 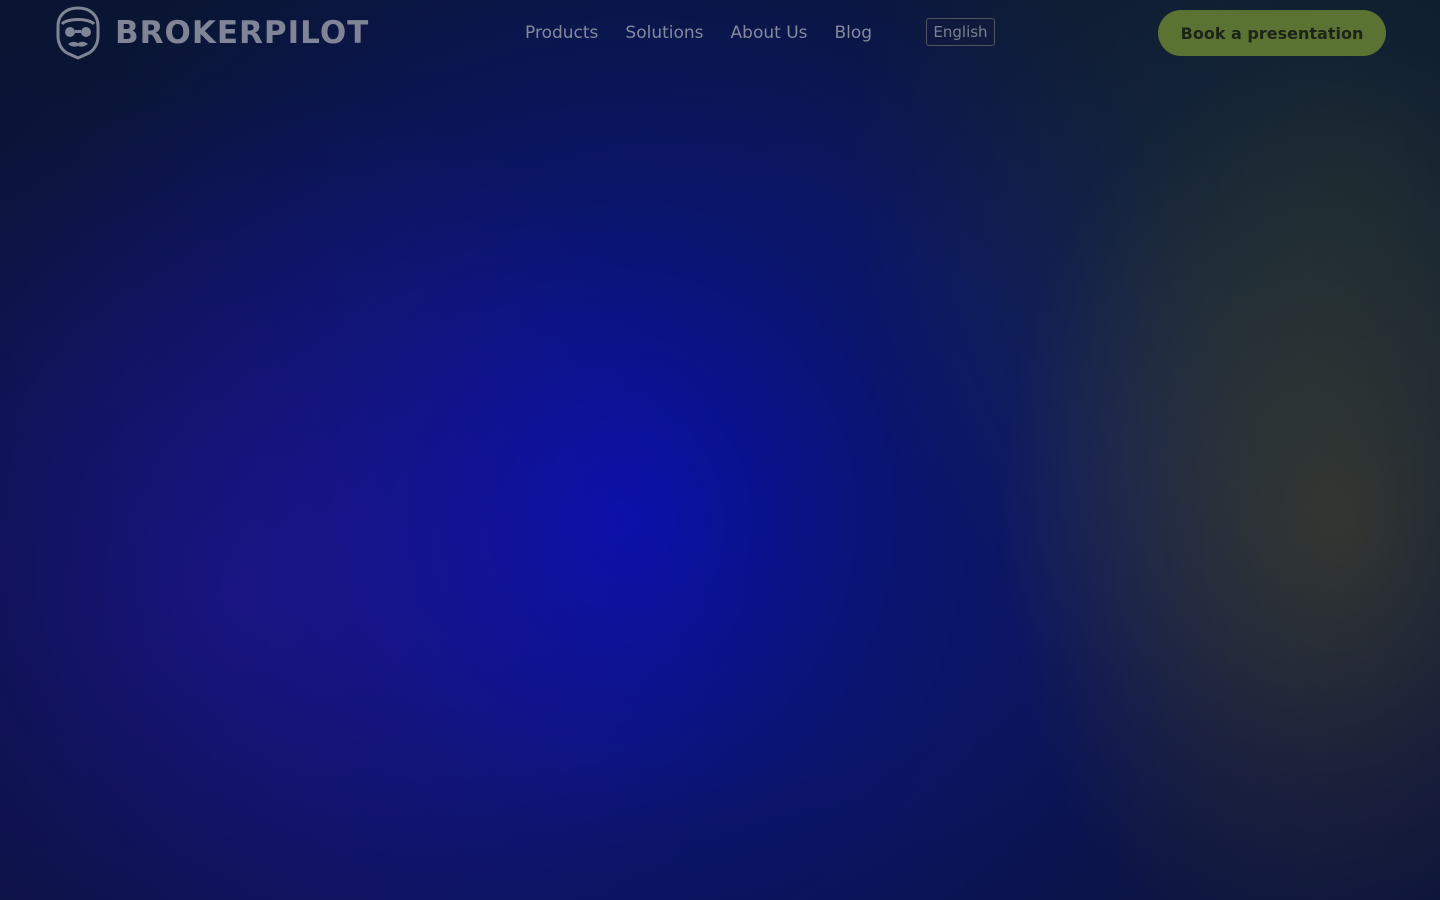 What do you see at coordinates (769, 33) in the screenshot?
I see `nav-item-about-us: About Us` at bounding box center [769, 33].